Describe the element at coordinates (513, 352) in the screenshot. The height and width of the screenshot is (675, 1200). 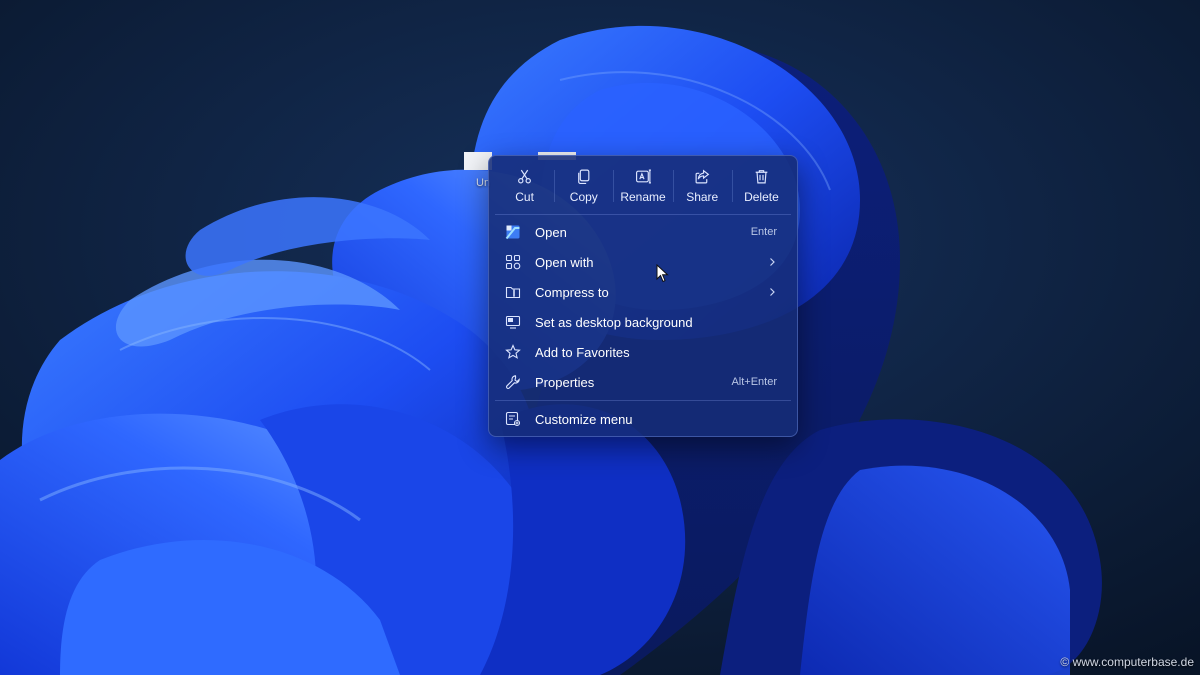
I see `star-icon` at that location.